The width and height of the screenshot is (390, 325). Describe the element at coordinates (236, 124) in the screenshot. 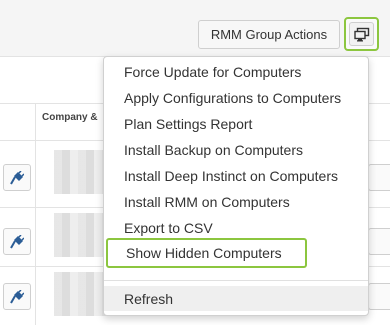

I see `menu-item-plan-settings-report: Plan Settings Report` at that location.